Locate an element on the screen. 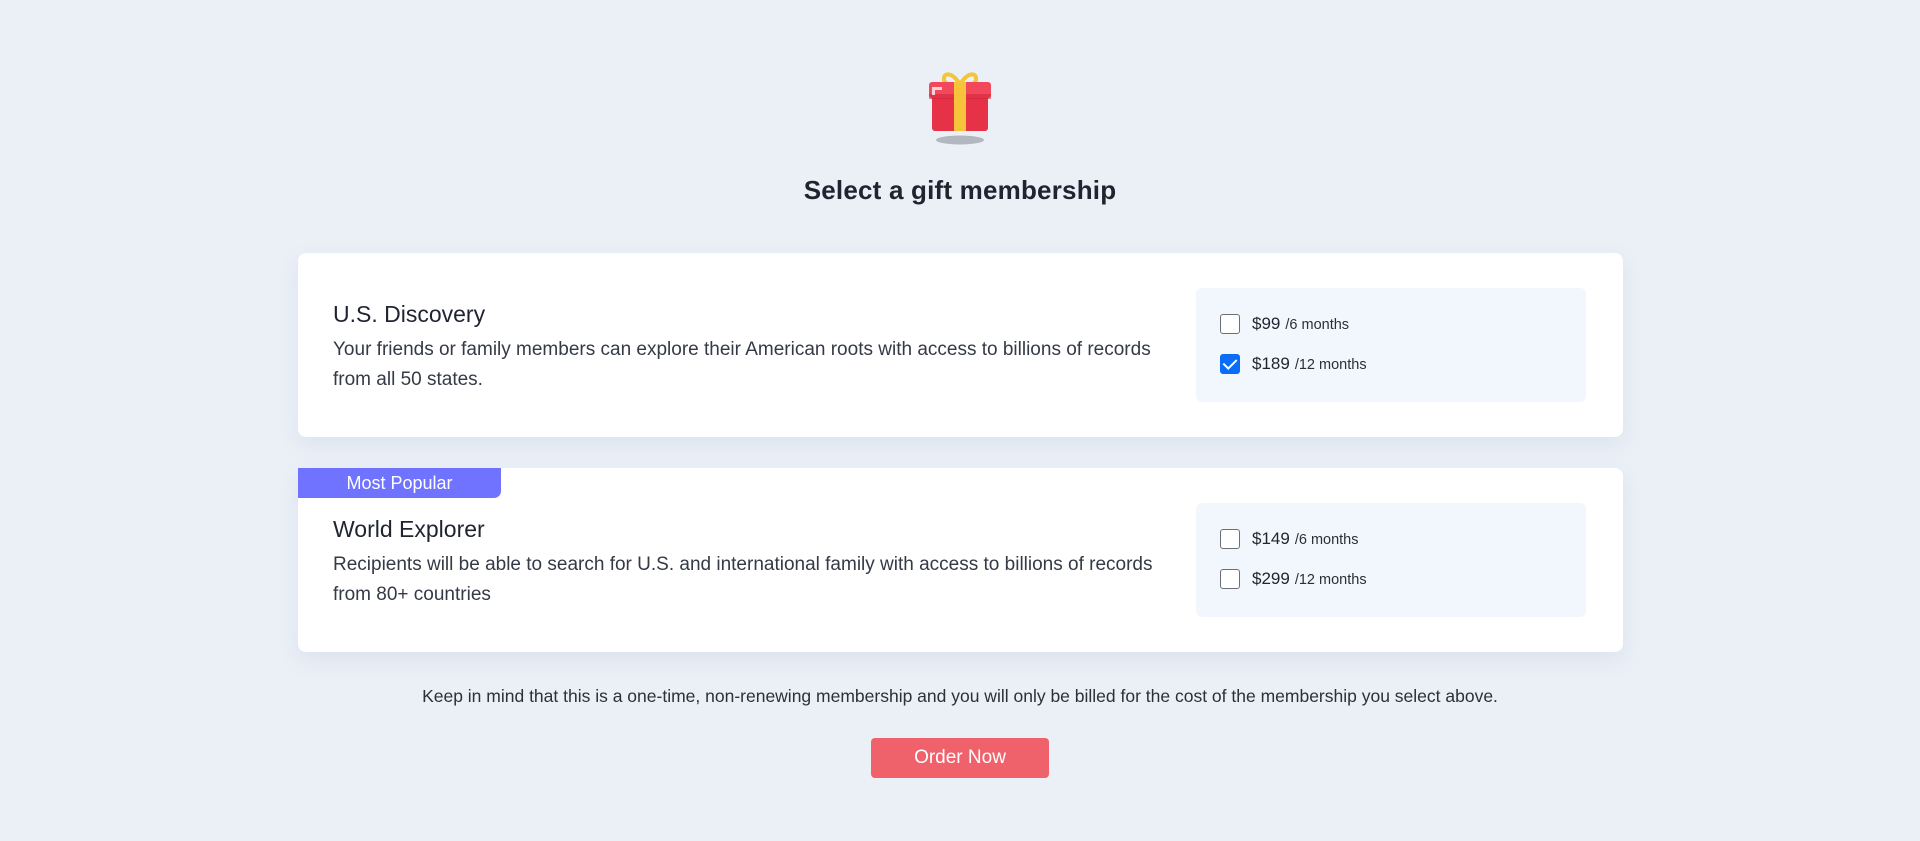 This screenshot has height=841, width=1920. option-us-6-months: $99 /6 months is located at coordinates (1284, 324).